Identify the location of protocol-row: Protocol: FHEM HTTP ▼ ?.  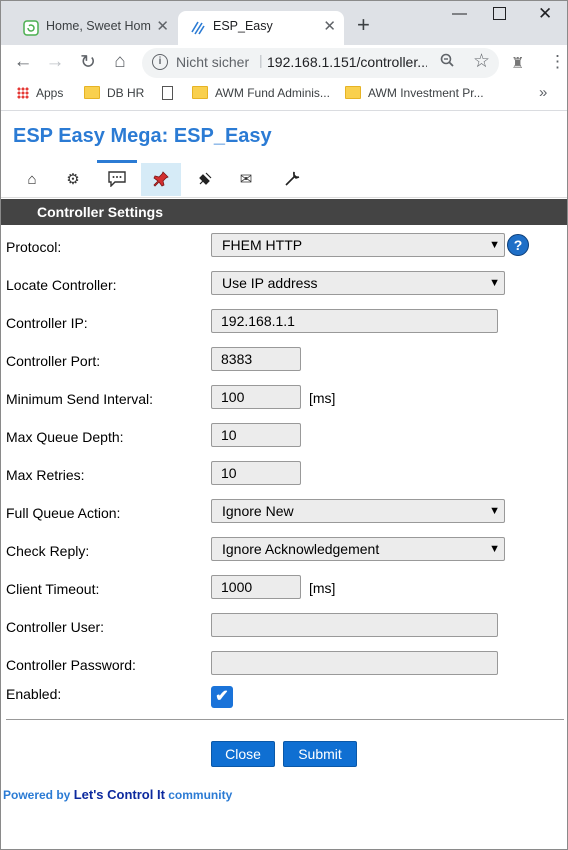
(284, 248).